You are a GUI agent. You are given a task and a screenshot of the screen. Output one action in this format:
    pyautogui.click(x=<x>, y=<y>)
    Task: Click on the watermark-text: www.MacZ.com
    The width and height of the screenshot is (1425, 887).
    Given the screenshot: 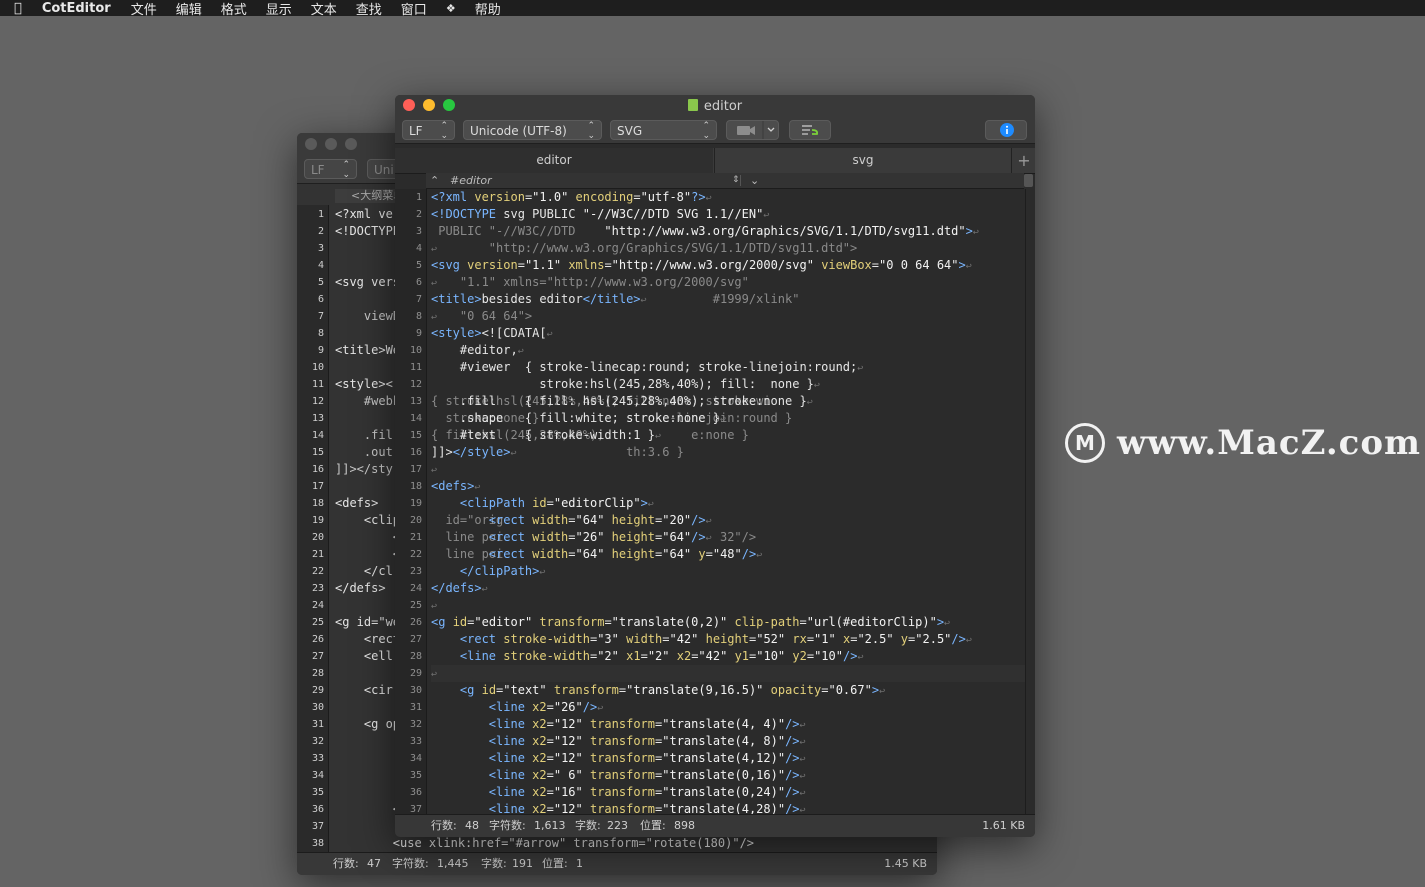 What is the action you would take?
    pyautogui.click(x=1269, y=443)
    